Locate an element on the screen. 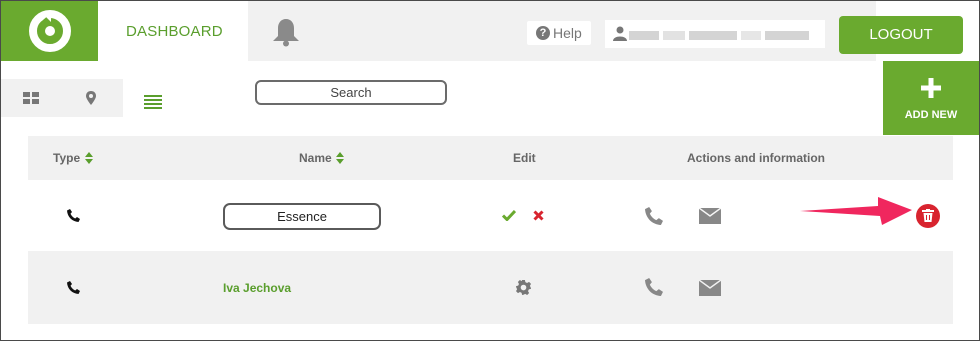  logout-button: LOGOUT is located at coordinates (901, 35).